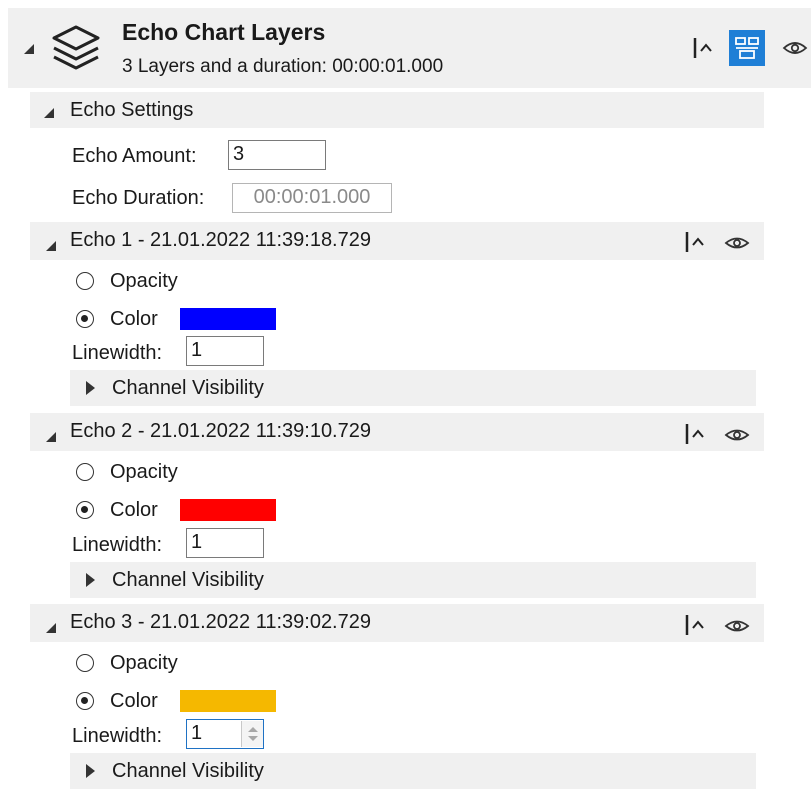 Image resolution: width=811 pixels, height=792 pixels. Describe the element at coordinates (134, 319) in the screenshot. I see `echo-1-color-label: Color` at that location.